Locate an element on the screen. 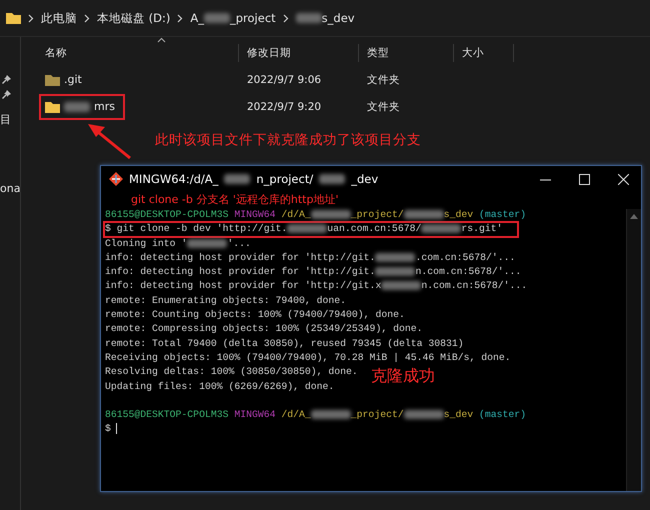 The width and height of the screenshot is (650, 510). terminal-line: uan.com.cn:5678/ is located at coordinates (374, 228).